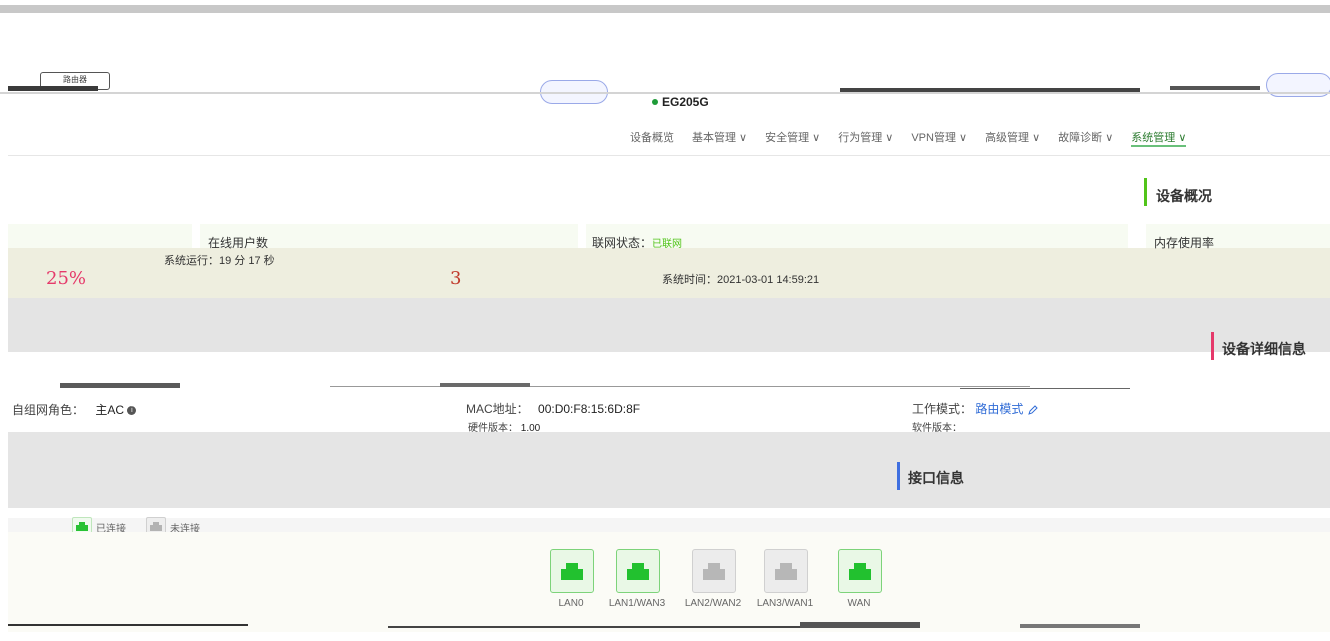  I want to click on port-label: LAN1/WAN3, so click(637, 603).